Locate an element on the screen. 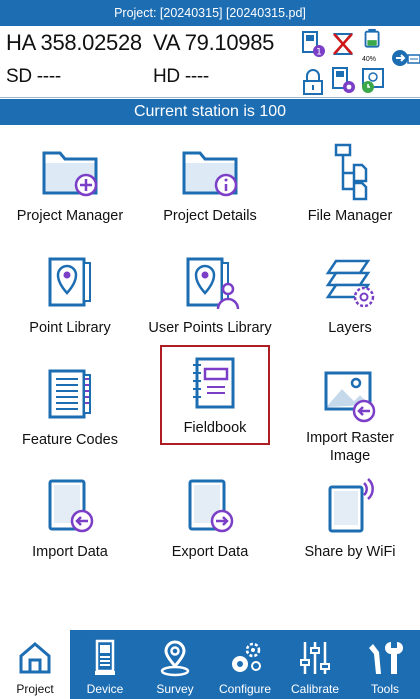 The width and height of the screenshot is (420, 699). instrument-status-icon: 1 is located at coordinates (313, 44).